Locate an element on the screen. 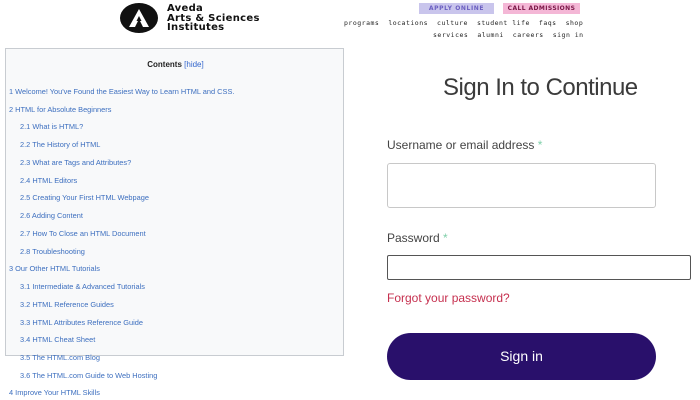  nav-services: services is located at coordinates (450, 35).